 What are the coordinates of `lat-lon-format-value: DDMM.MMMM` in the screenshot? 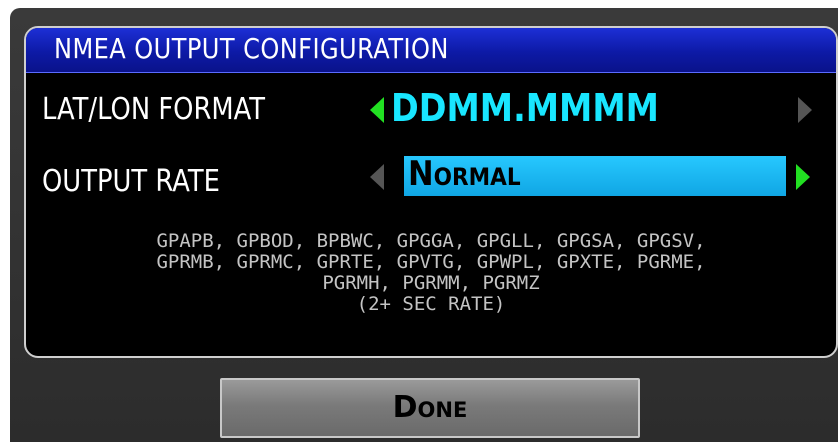 It's located at (525, 108).